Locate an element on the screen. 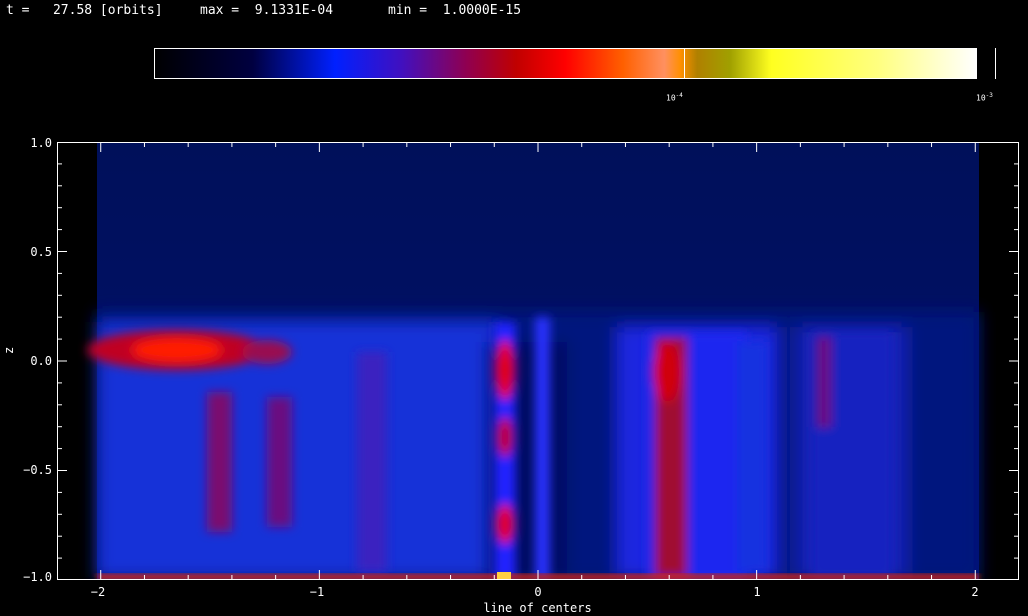 Image resolution: width=1028 pixels, height=616 pixels. x-tick-label: 2 is located at coordinates (975, 592).